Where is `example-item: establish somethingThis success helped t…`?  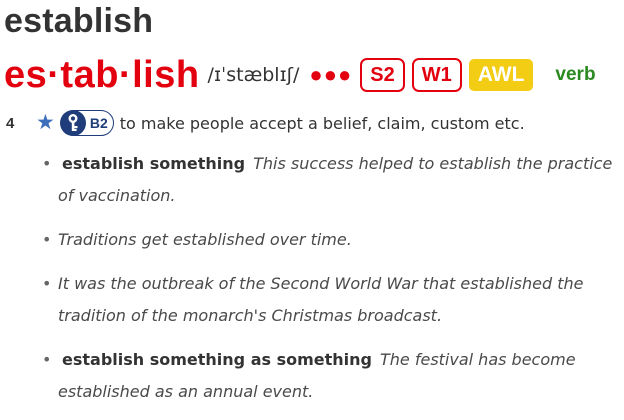
example-item: establish somethingThis success helped t… is located at coordinates (330, 180).